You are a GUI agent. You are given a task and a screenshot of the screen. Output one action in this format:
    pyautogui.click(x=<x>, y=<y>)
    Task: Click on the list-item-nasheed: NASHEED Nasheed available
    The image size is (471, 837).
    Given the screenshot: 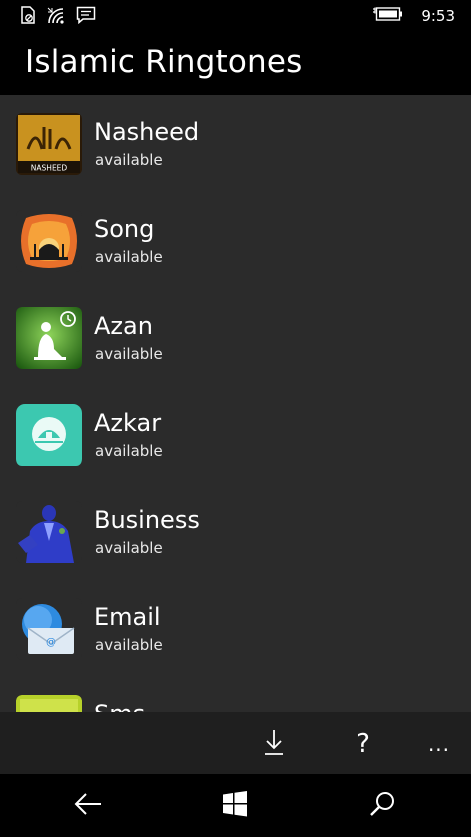 What is the action you would take?
    pyautogui.click(x=235, y=143)
    